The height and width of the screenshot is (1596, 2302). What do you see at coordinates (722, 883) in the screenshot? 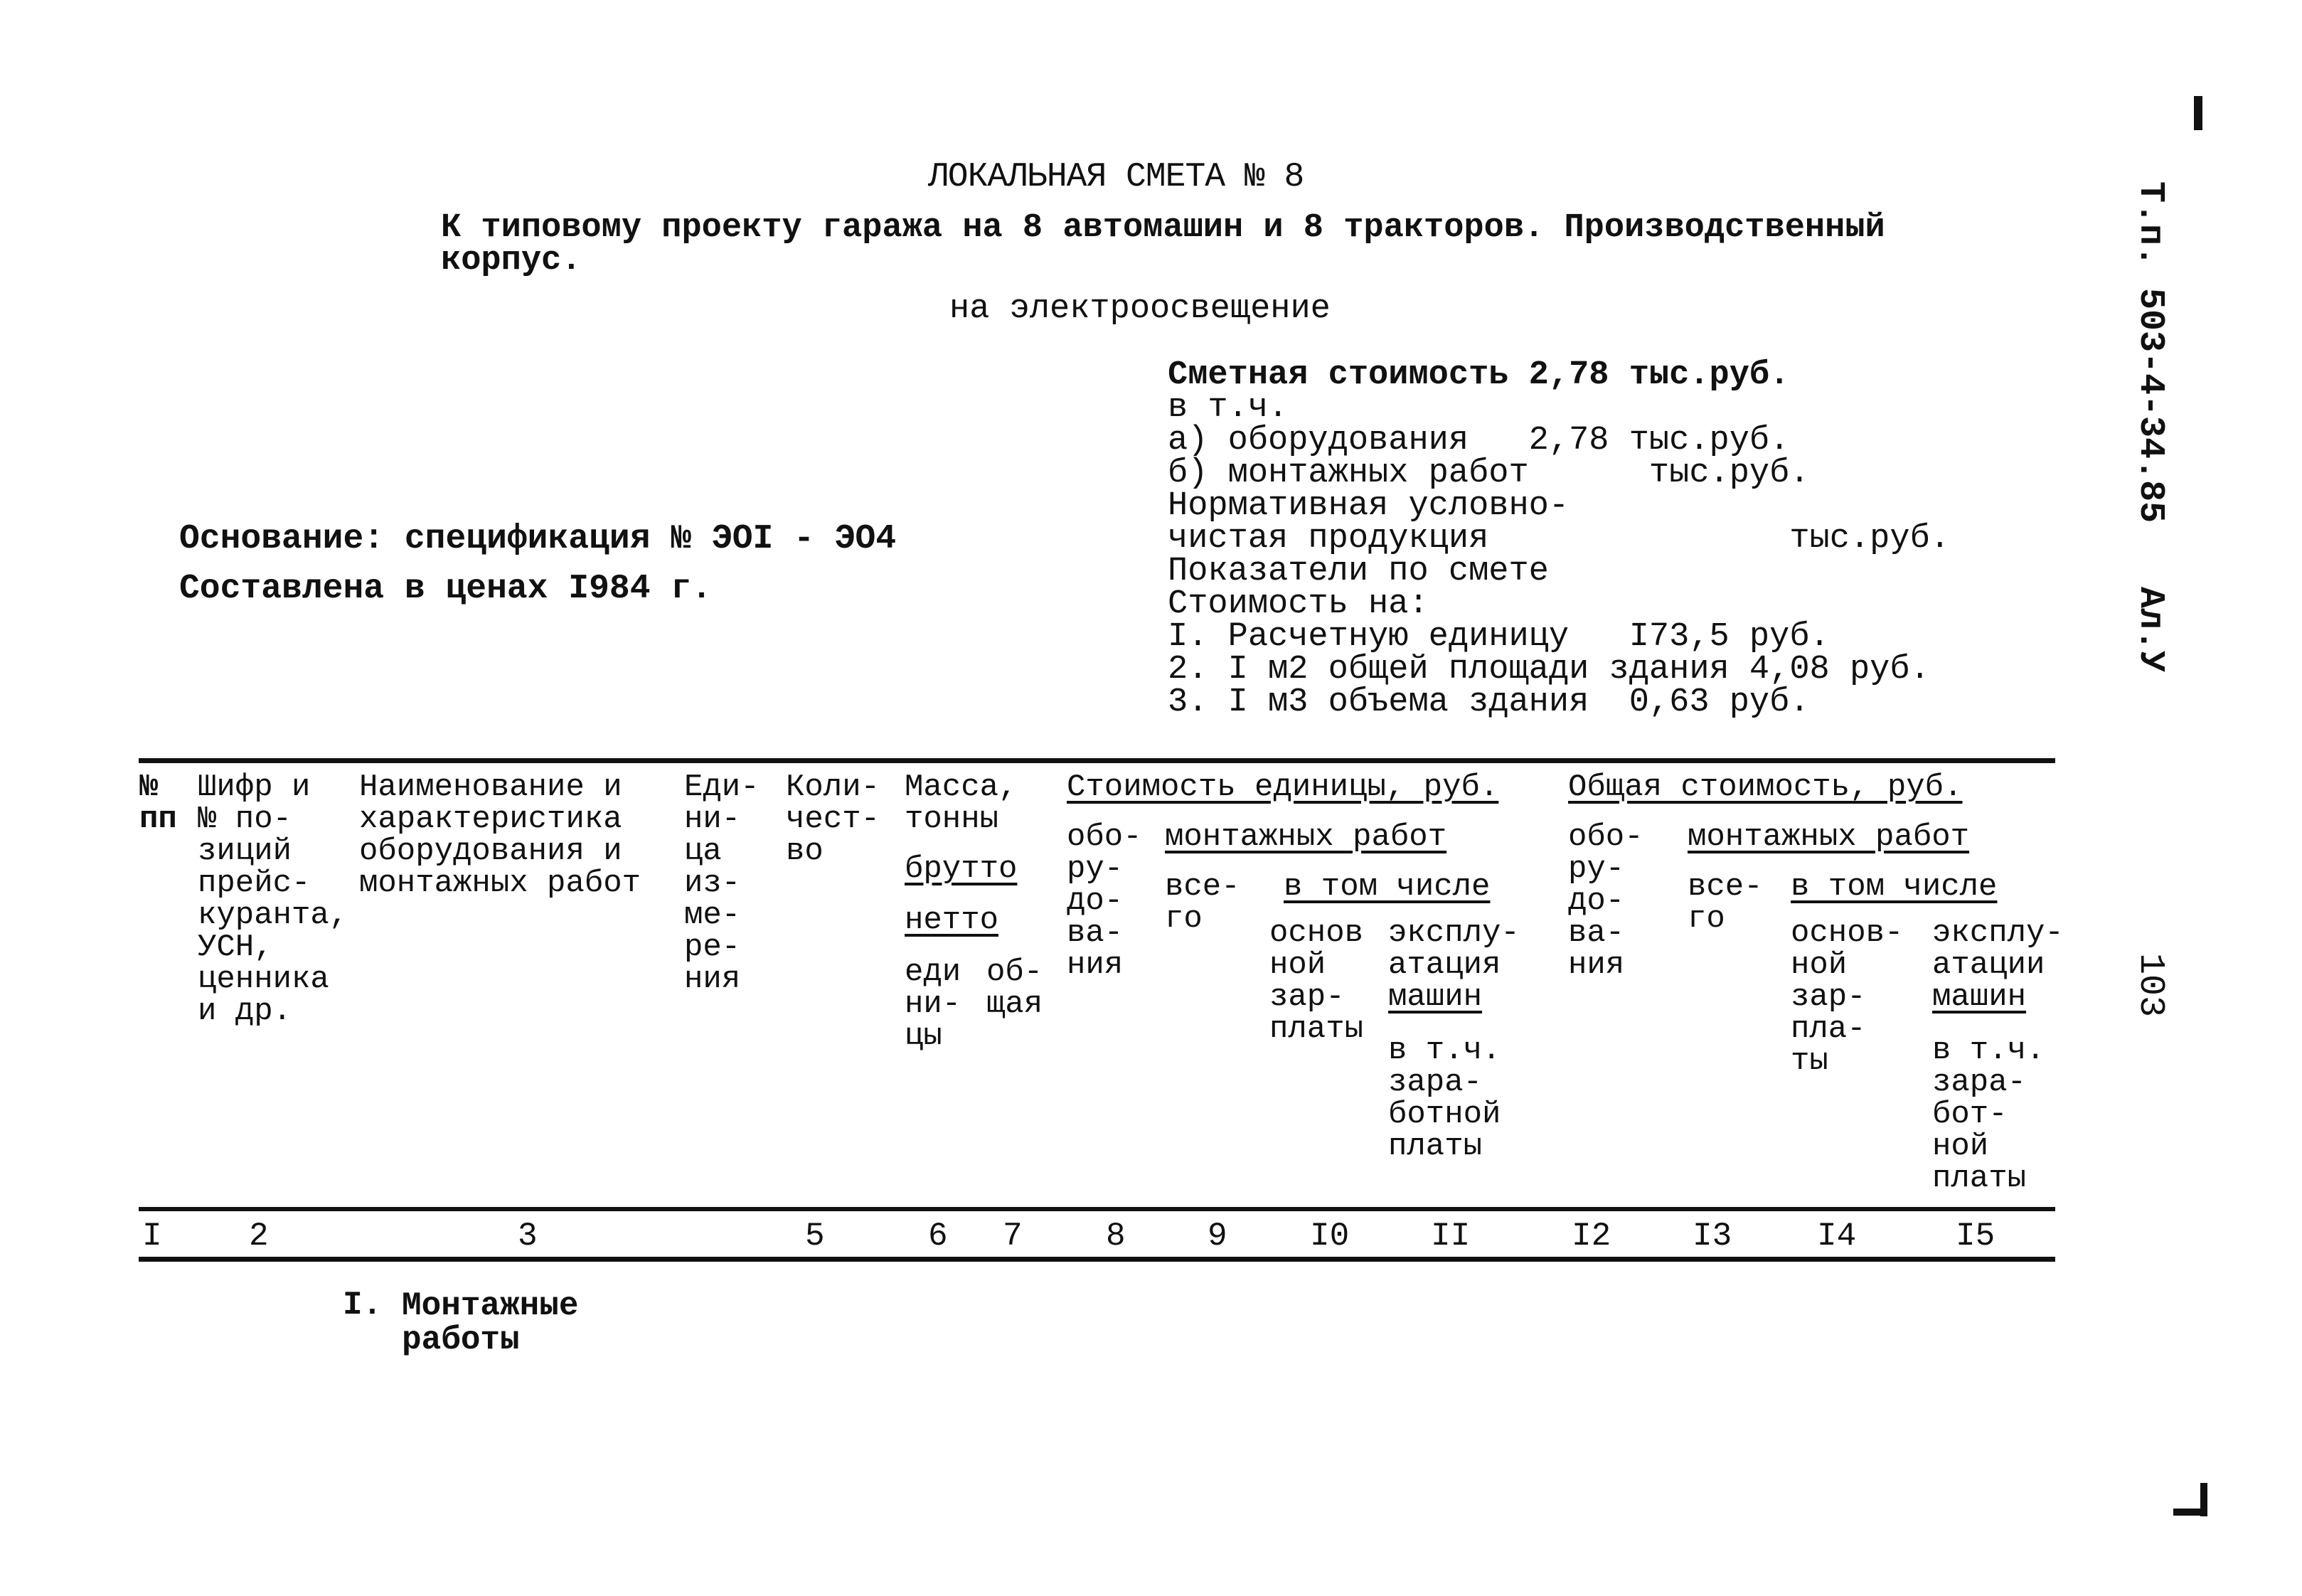
I see `header-unit: Еди- ни- ца из- ме- ре- ния` at bounding box center [722, 883].